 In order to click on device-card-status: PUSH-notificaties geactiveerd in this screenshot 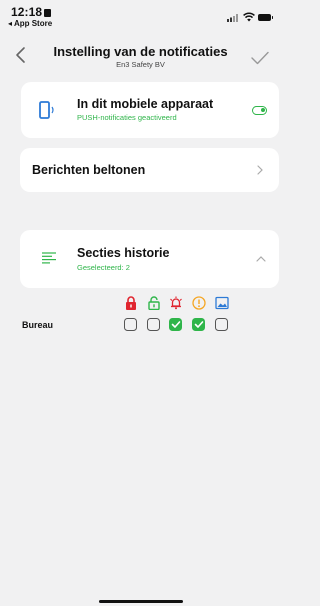, I will do `click(127, 117)`.